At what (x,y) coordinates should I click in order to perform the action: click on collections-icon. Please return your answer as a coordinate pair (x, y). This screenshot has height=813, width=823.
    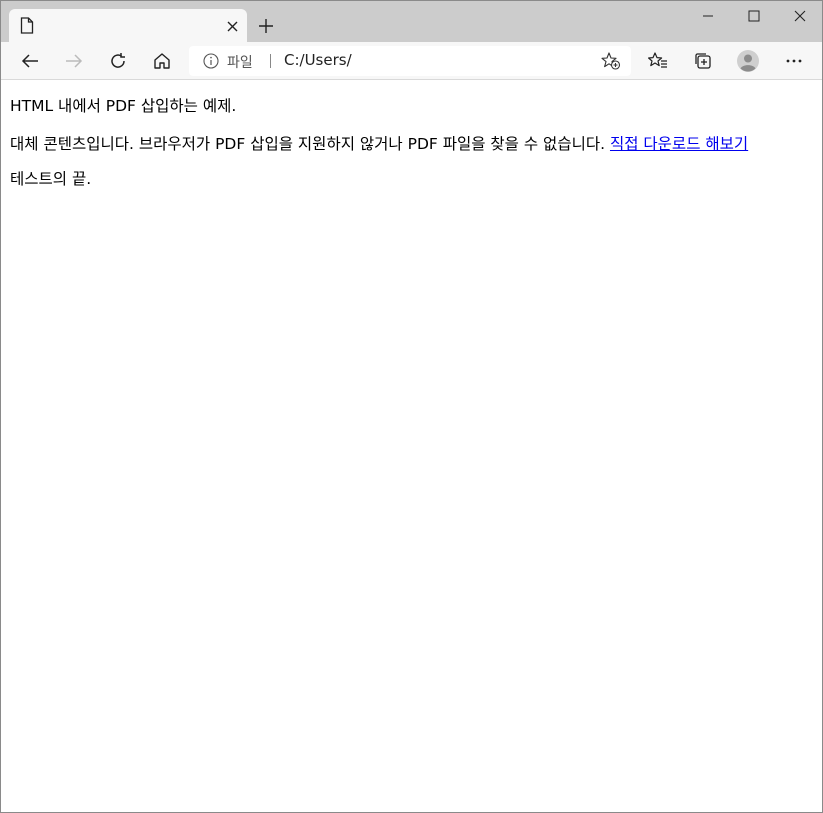
    Looking at the image, I should click on (703, 61).